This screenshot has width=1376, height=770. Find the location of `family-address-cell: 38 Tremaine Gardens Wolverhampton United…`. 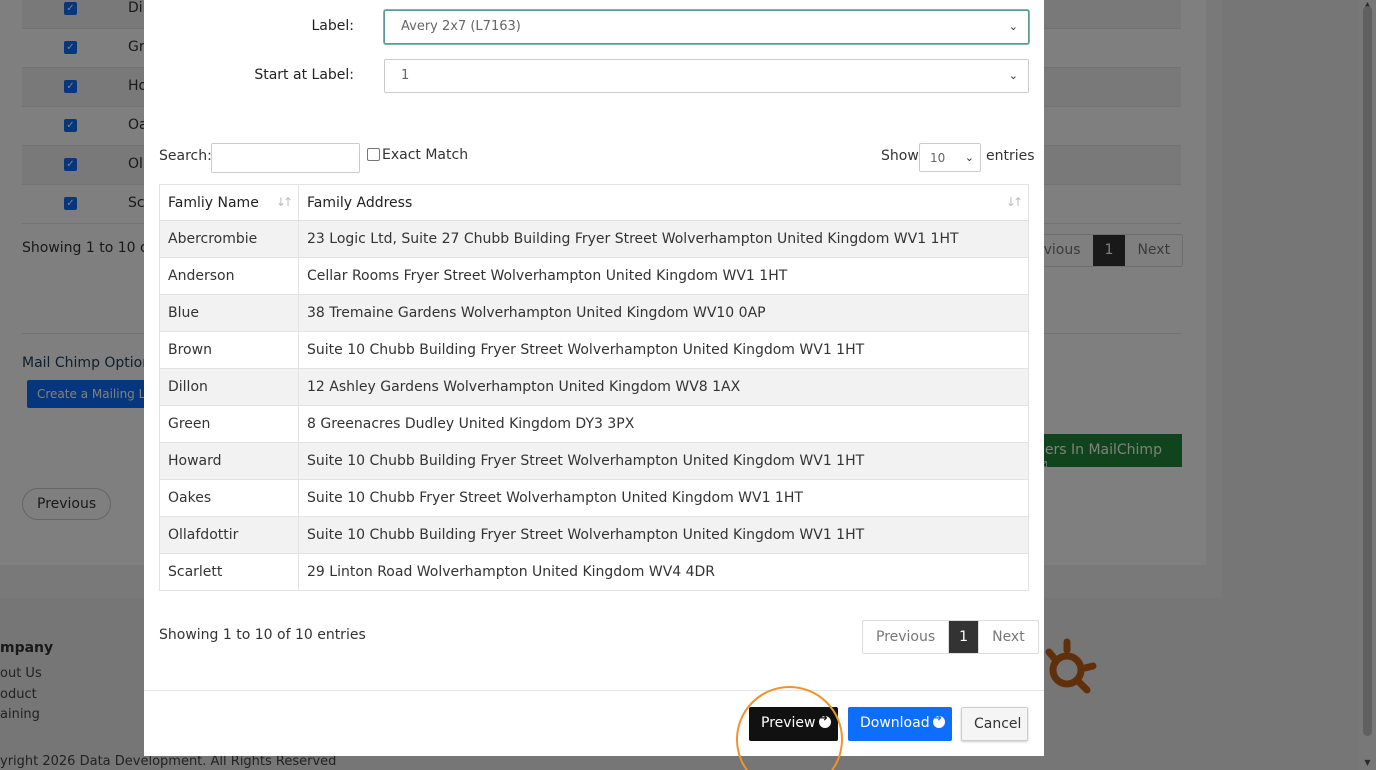

family-address-cell: 38 Tremaine Gardens Wolverhampton United… is located at coordinates (663, 313).